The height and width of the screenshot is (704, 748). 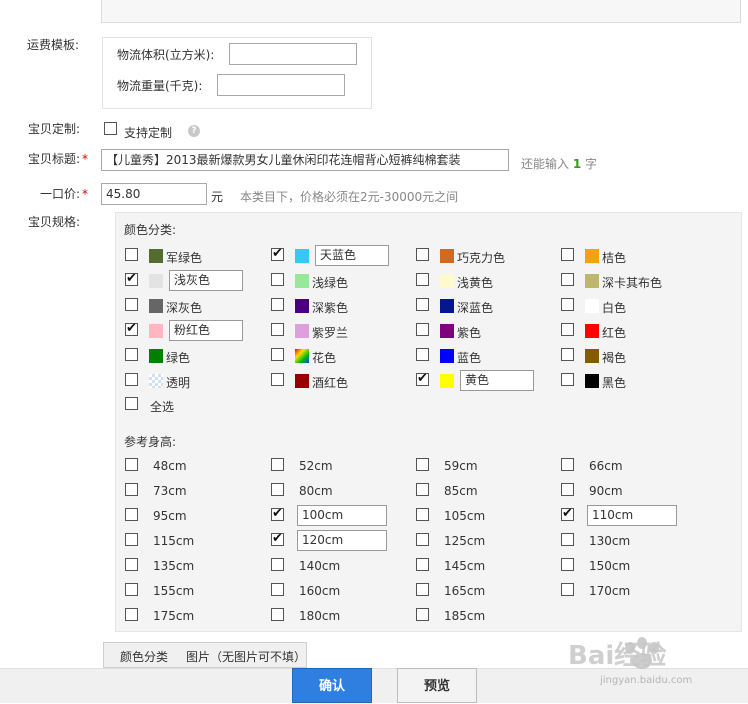 What do you see at coordinates (195, 381) in the screenshot?
I see `color-option: 透明` at bounding box center [195, 381].